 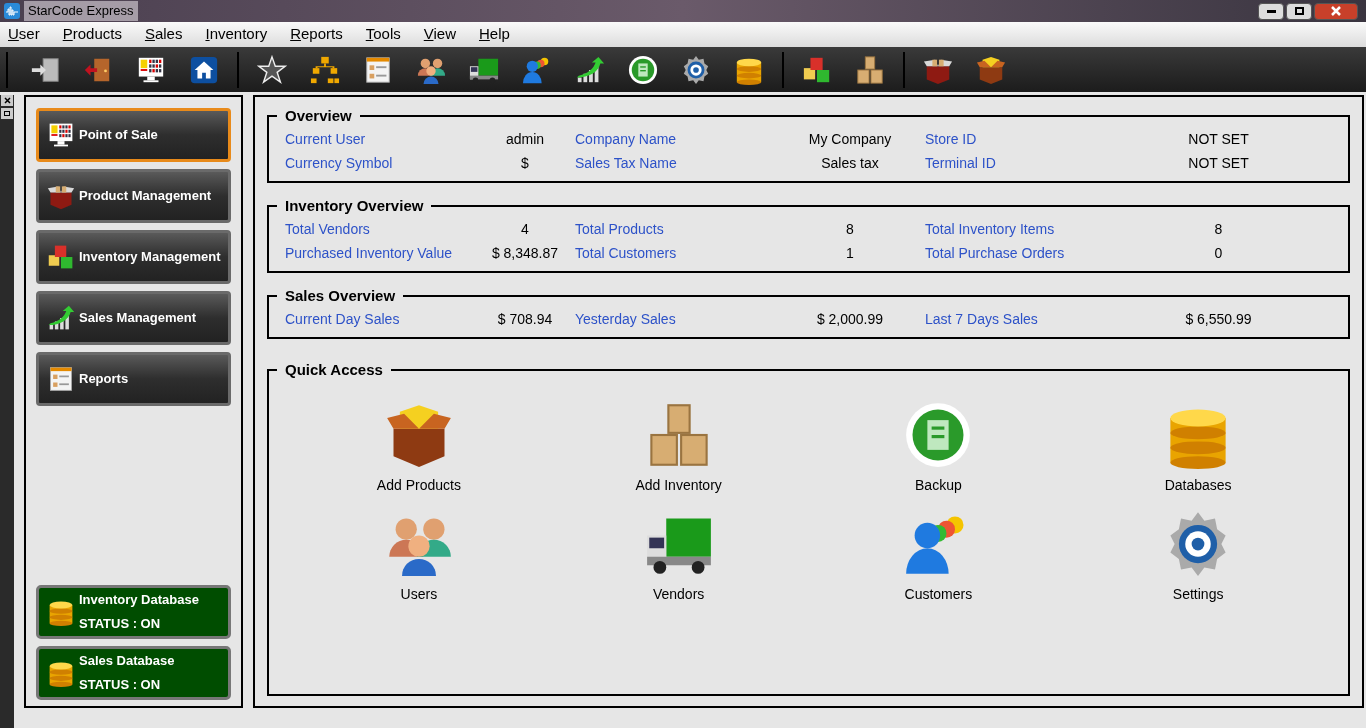 I want to click on star-icon, so click(x=272, y=69).